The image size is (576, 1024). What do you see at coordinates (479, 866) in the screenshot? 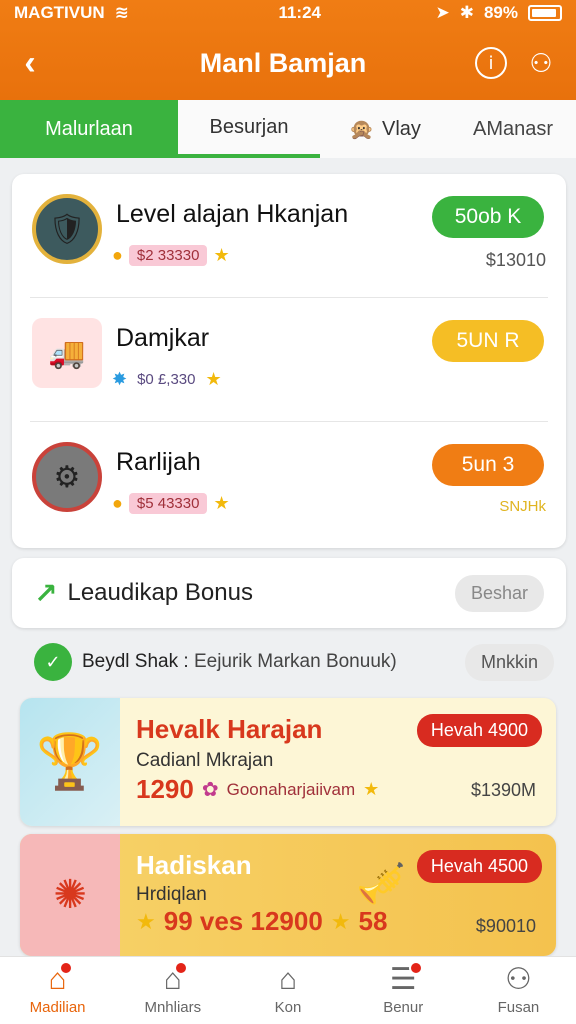
I see `promo-tag: Hevah 4500` at bounding box center [479, 866].